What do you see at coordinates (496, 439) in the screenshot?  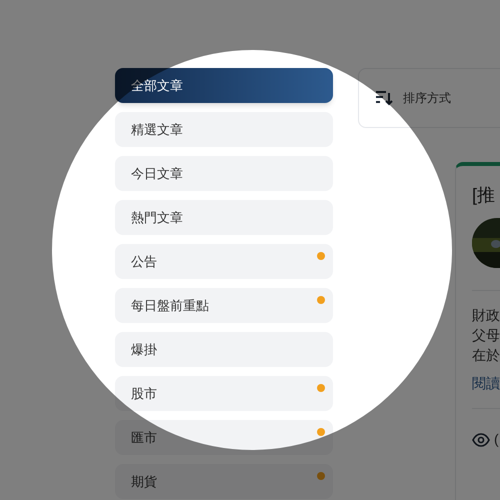 I see `view-count: (` at bounding box center [496, 439].